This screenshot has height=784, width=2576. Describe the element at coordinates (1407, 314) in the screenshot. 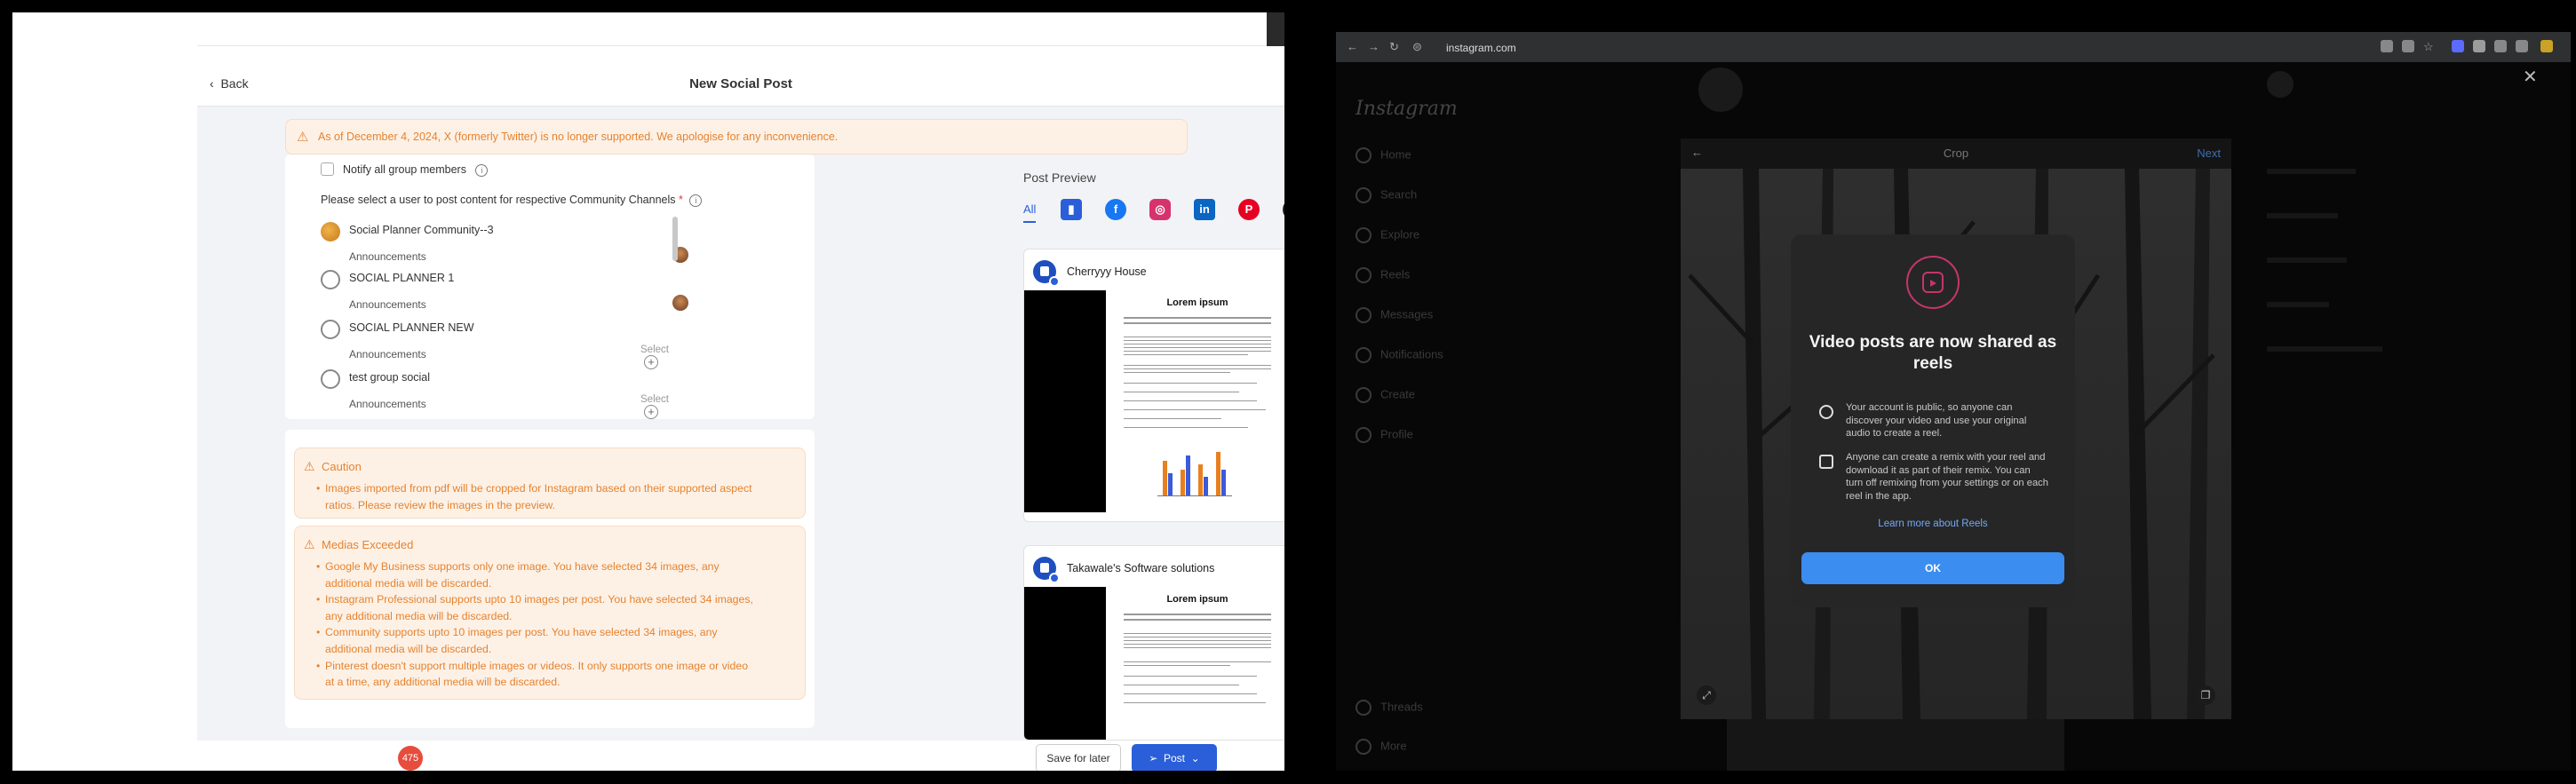

I see `nav-label: Messages` at that location.